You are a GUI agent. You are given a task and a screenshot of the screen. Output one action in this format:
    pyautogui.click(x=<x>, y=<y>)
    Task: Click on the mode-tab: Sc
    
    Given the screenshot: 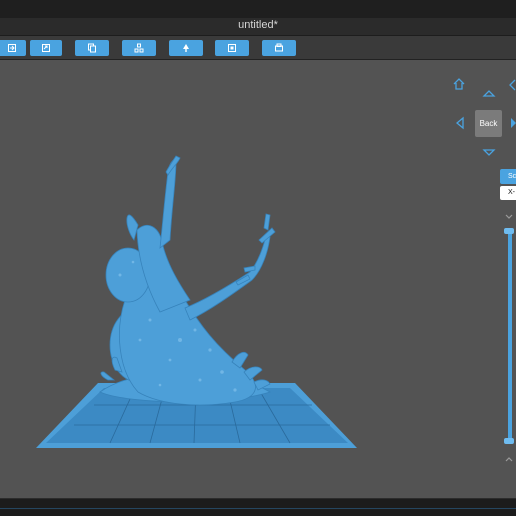 What is the action you would take?
    pyautogui.click(x=508, y=176)
    